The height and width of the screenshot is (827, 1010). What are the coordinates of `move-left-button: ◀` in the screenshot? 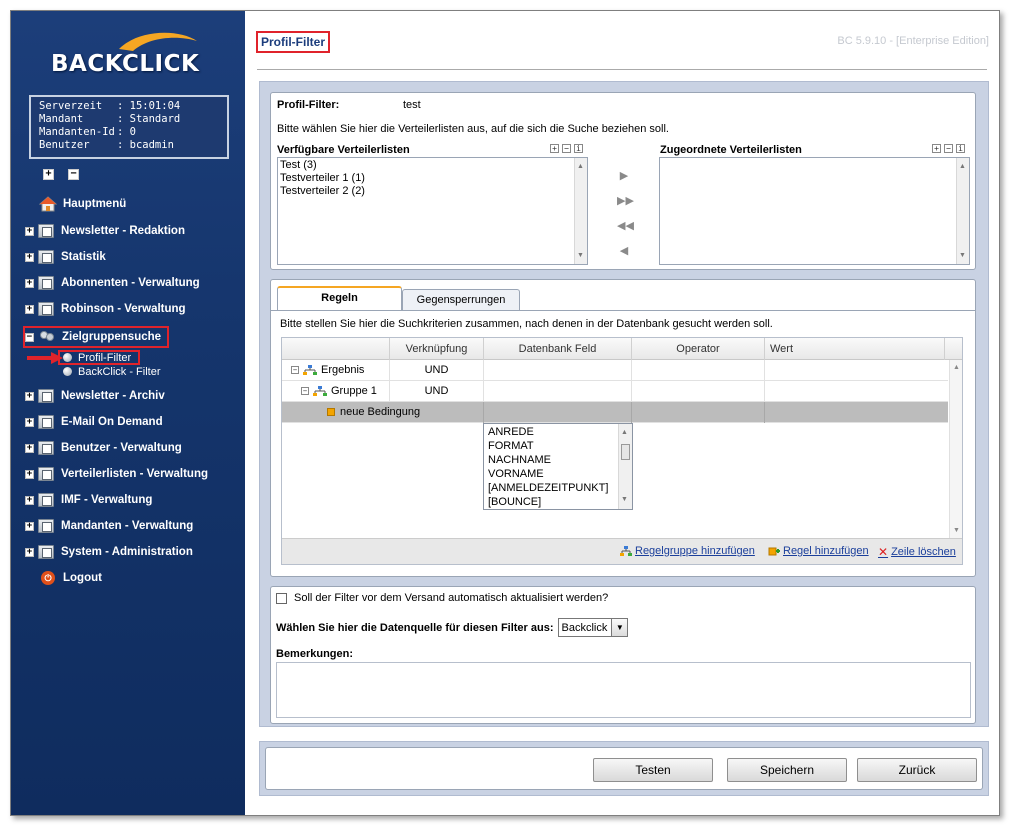 It's located at (624, 251).